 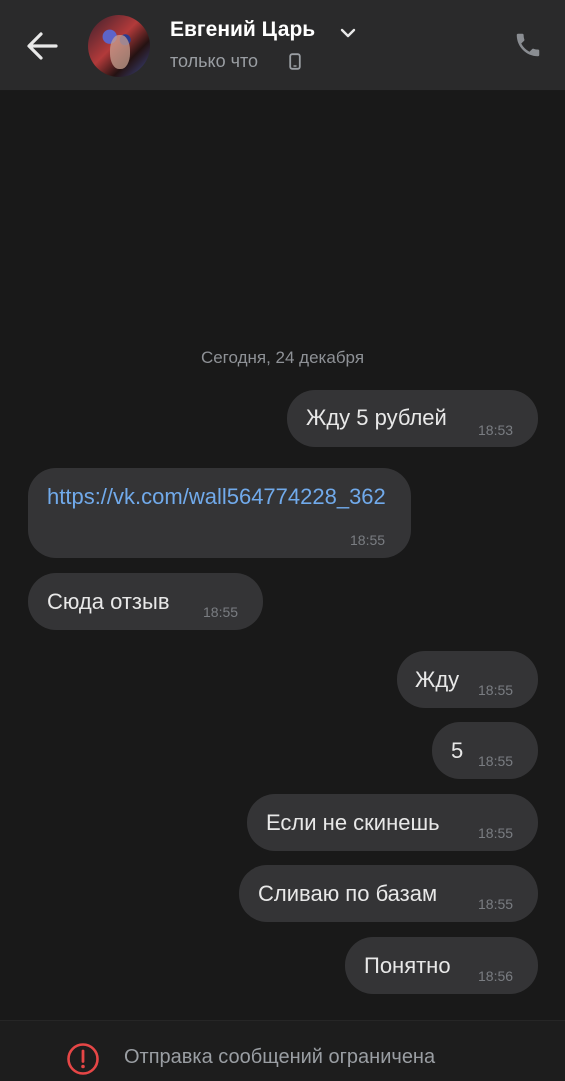 I want to click on message-bubble-outgoing: Жду 18:55, so click(x=467, y=679).